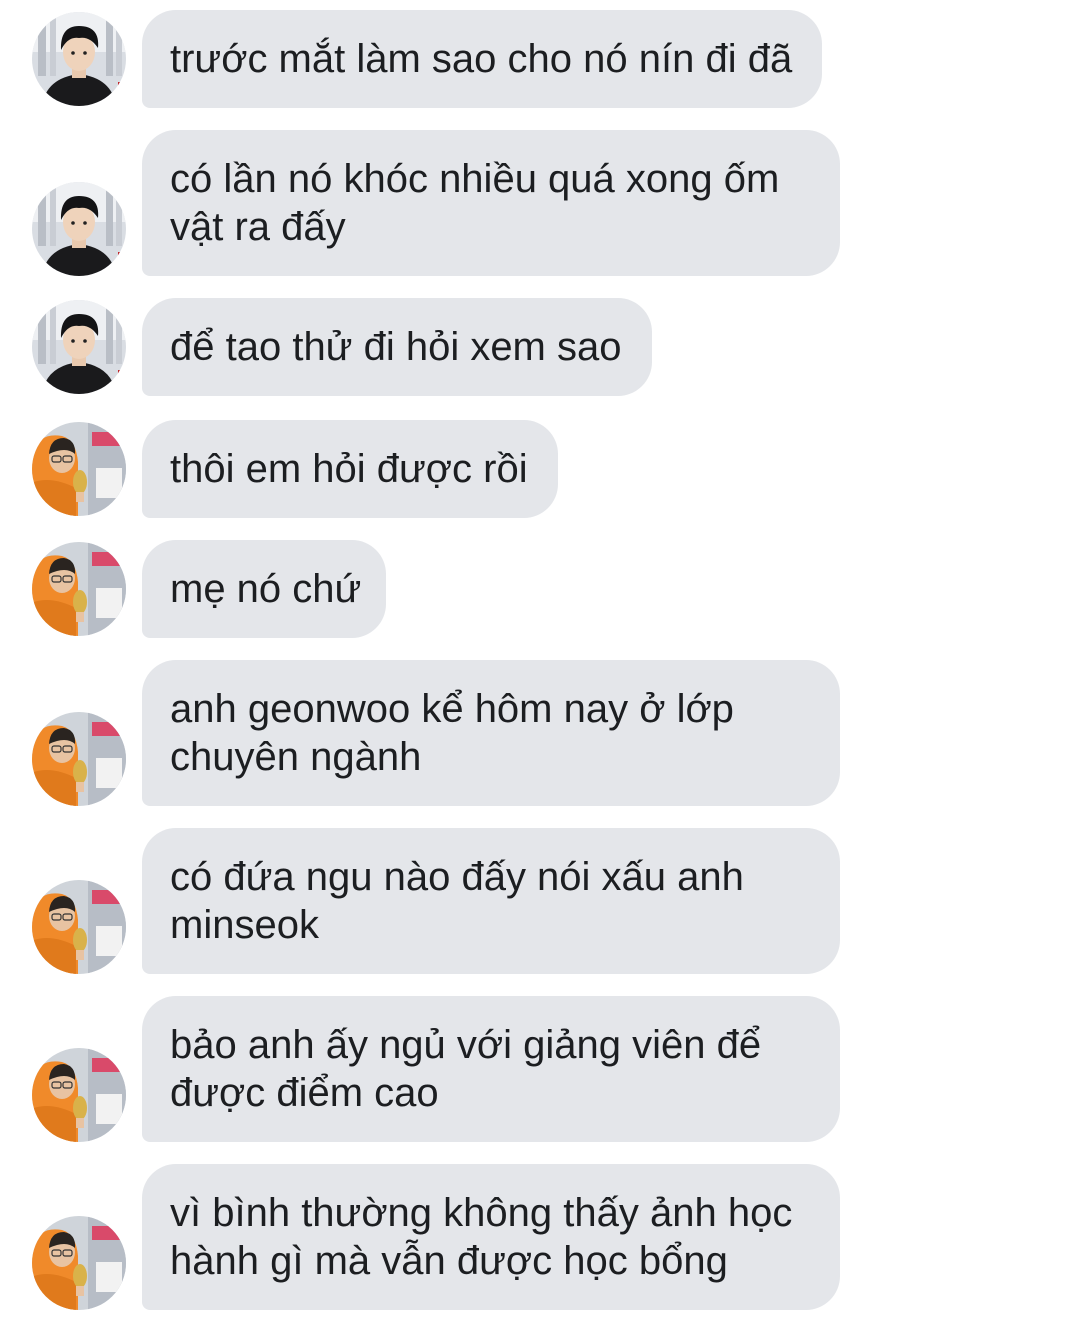 The image size is (1080, 1322). I want to click on message-row: mẹ nó chứ, so click(540, 589).